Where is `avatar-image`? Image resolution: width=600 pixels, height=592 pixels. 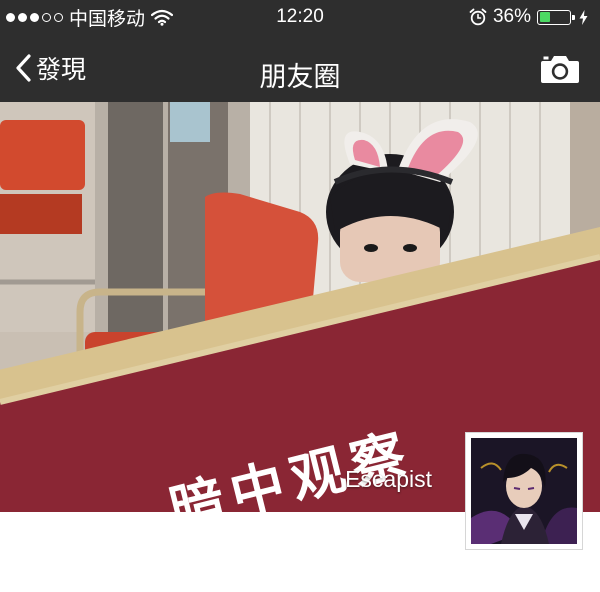 avatar-image is located at coordinates (524, 491).